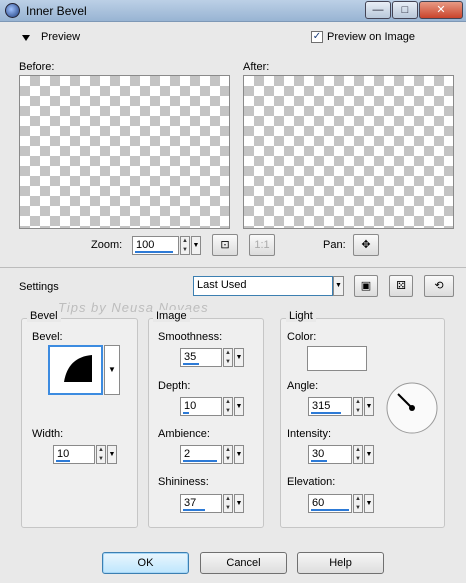 The image size is (466, 583). What do you see at coordinates (371, 37) in the screenshot?
I see `preview-on-image-label: Preview on Image` at bounding box center [371, 37].